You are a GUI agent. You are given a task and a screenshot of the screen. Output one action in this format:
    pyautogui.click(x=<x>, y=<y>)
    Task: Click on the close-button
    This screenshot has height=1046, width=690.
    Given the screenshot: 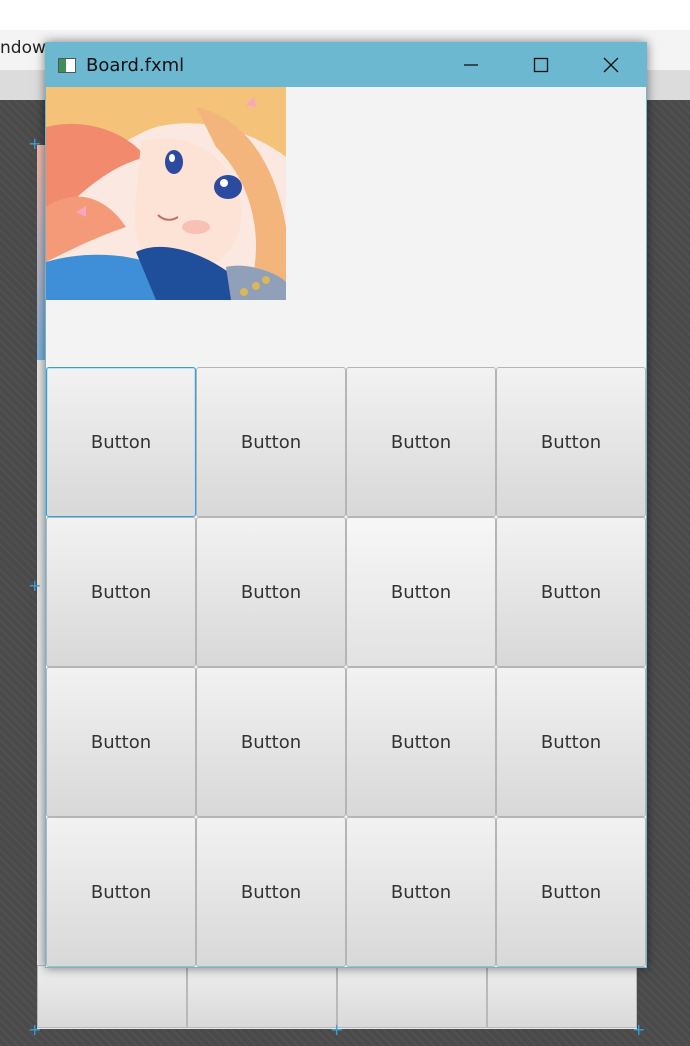 What is the action you would take?
    pyautogui.click(x=611, y=65)
    